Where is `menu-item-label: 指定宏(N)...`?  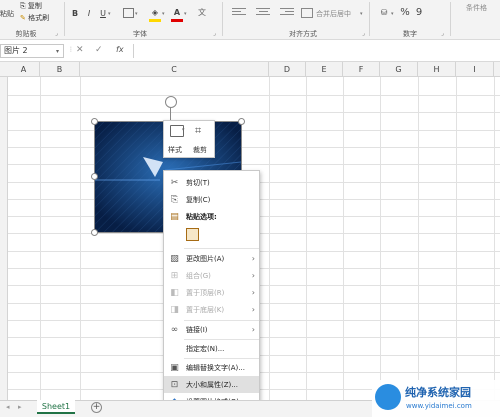 menu-item-label: 指定宏(N)... is located at coordinates (205, 348).